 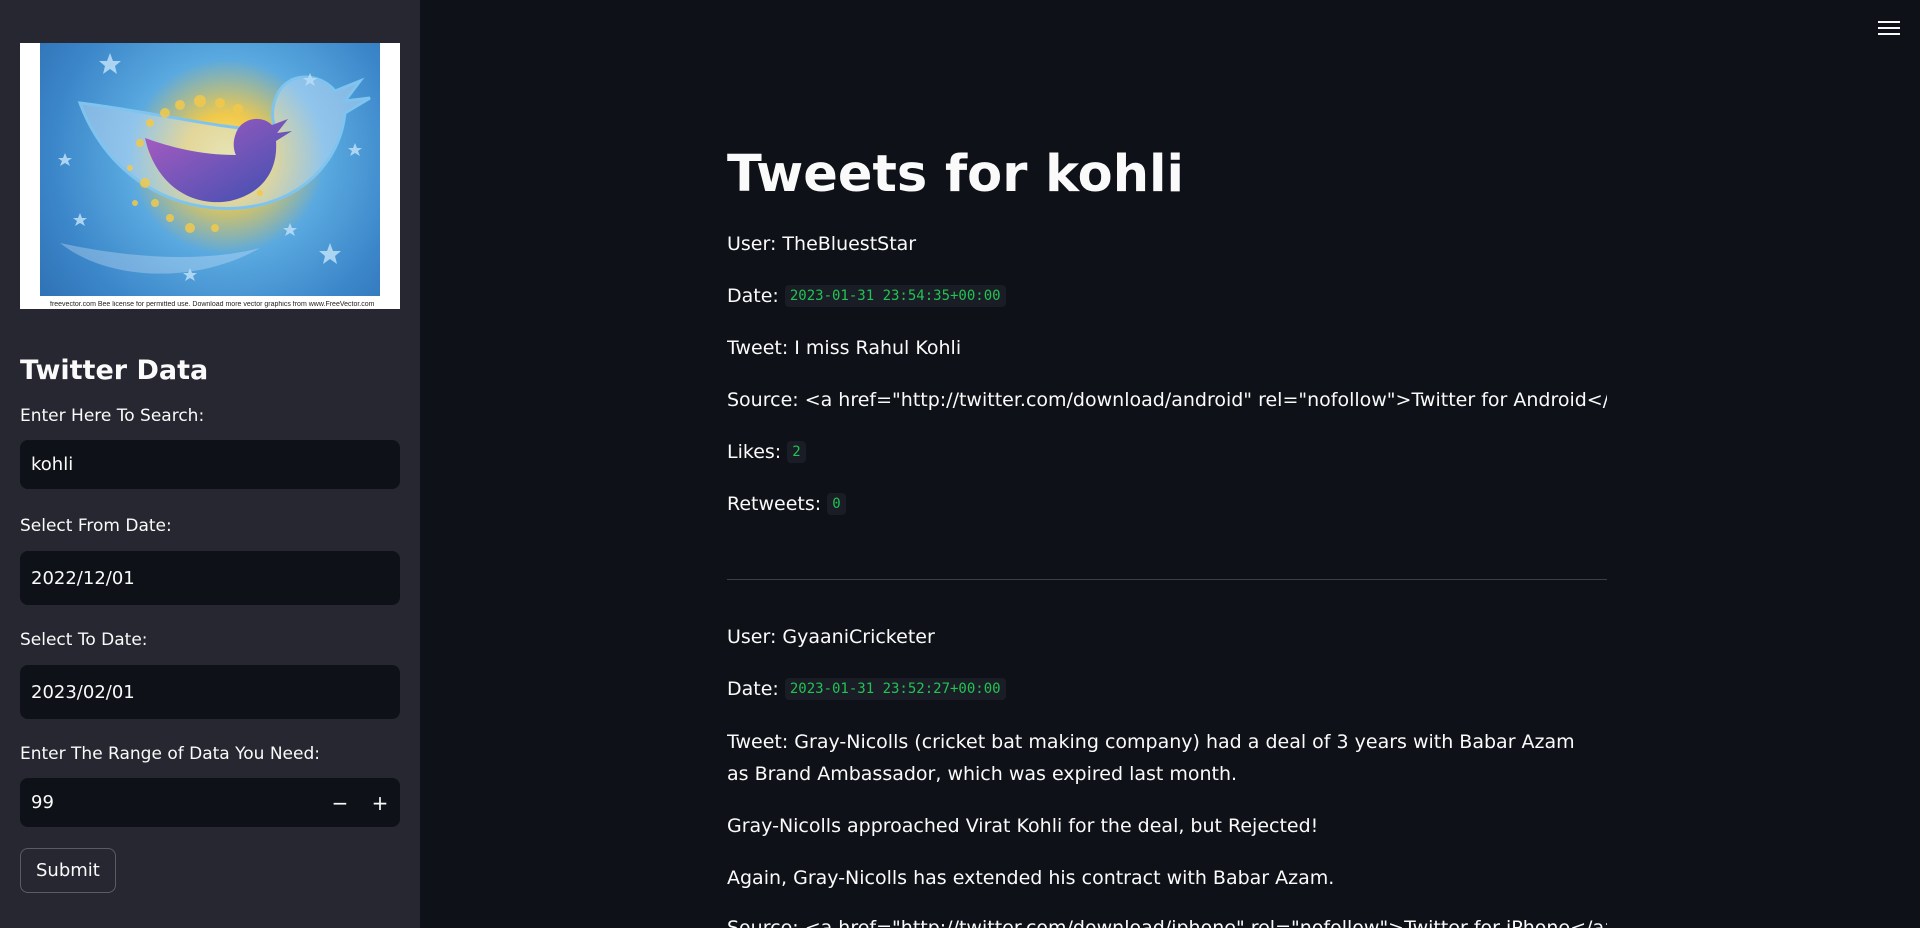 What do you see at coordinates (210, 578) in the screenshot?
I see `from-date-input: 2022/12/01` at bounding box center [210, 578].